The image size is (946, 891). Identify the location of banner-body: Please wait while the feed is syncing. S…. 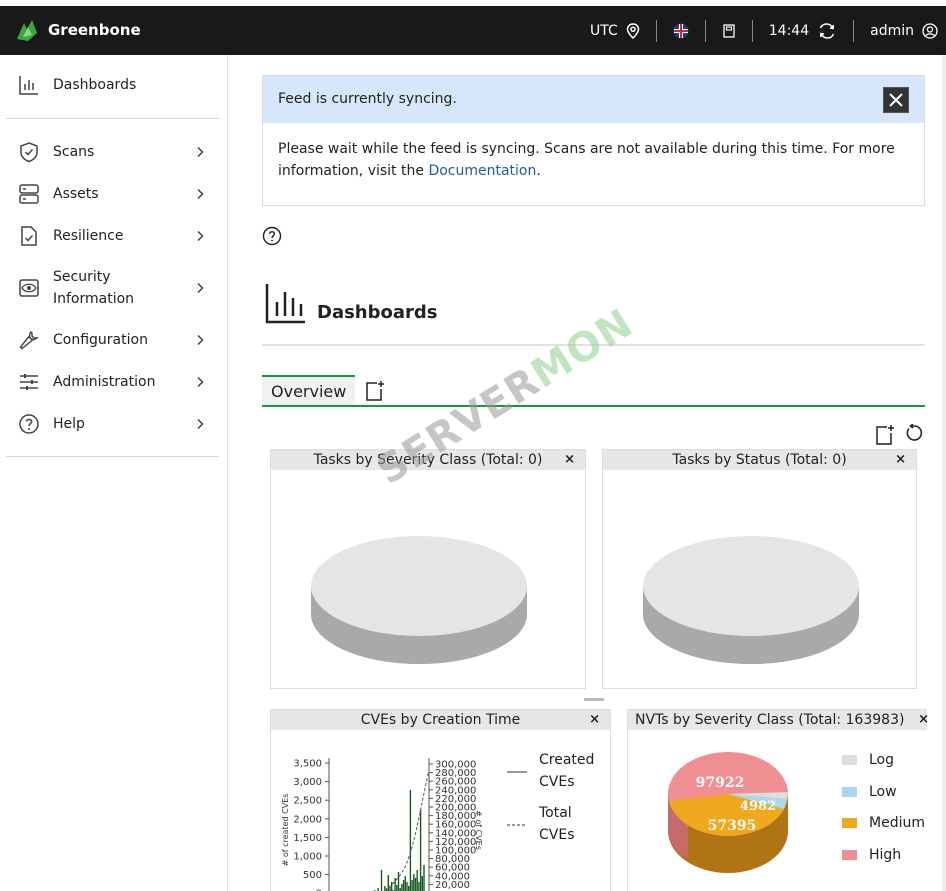
(593, 160).